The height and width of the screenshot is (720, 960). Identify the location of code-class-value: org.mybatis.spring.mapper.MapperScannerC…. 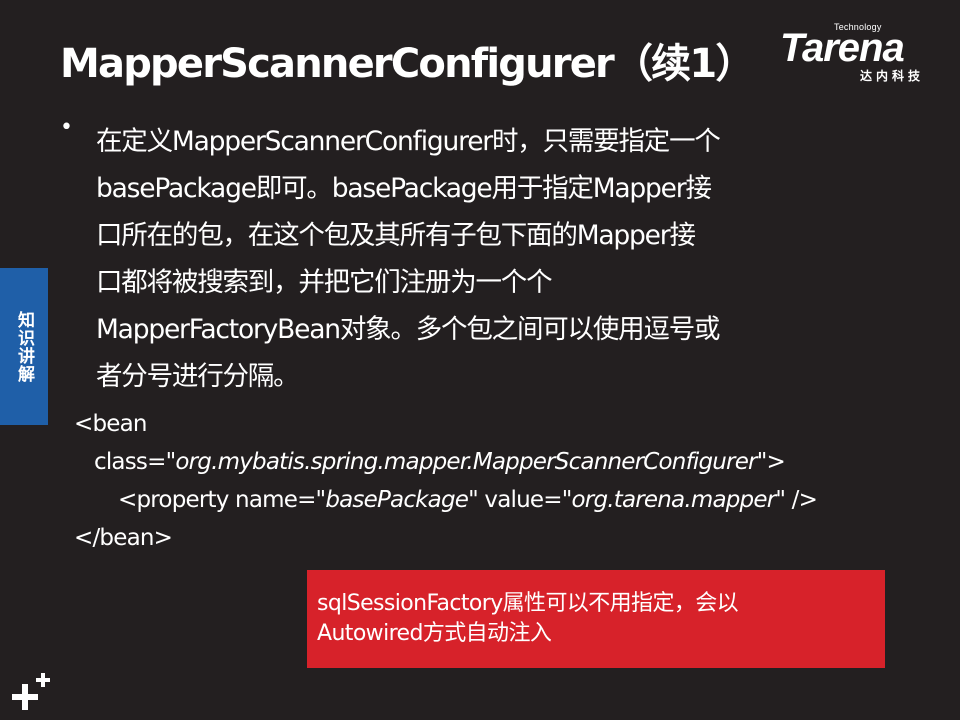
(466, 462).